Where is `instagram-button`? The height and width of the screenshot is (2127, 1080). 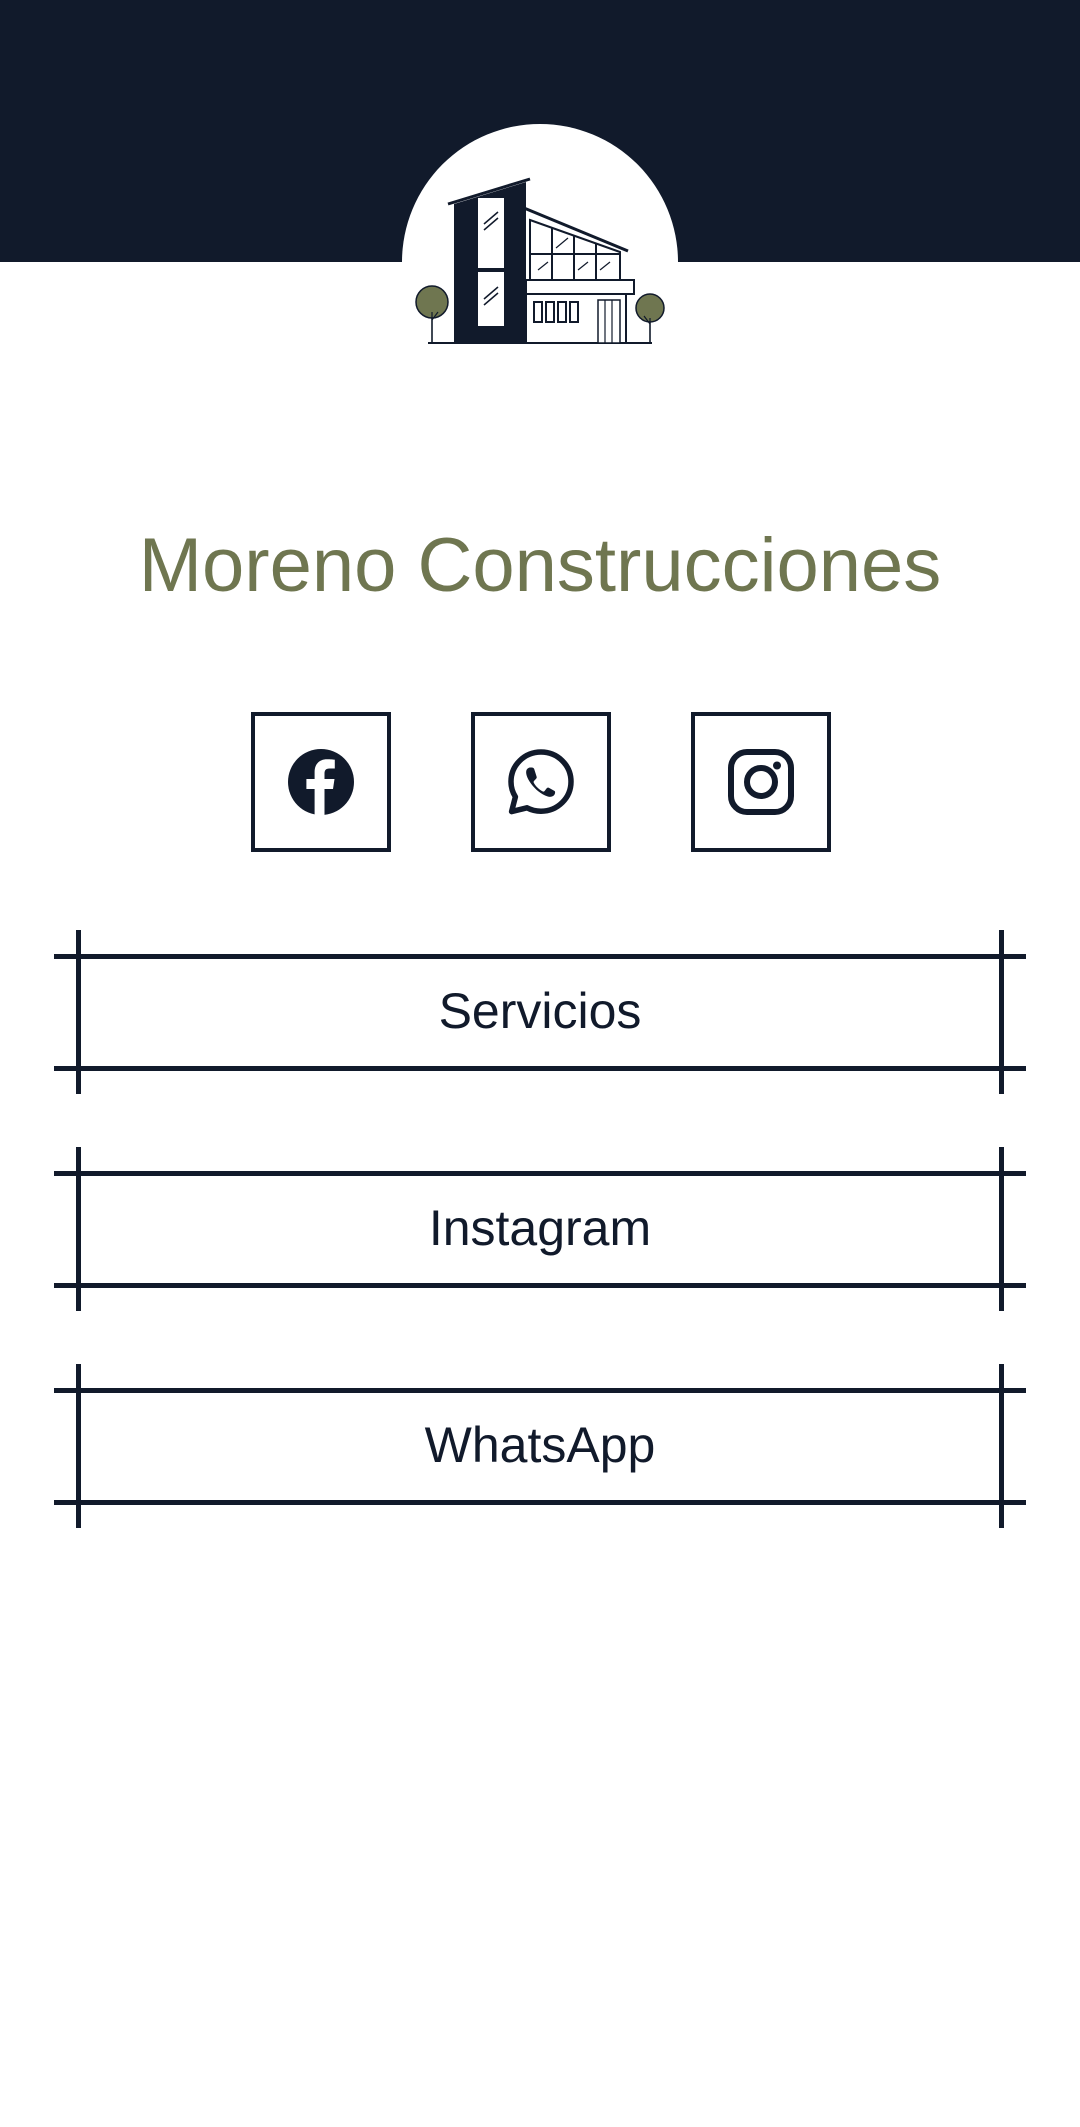
instagram-button is located at coordinates (761, 782).